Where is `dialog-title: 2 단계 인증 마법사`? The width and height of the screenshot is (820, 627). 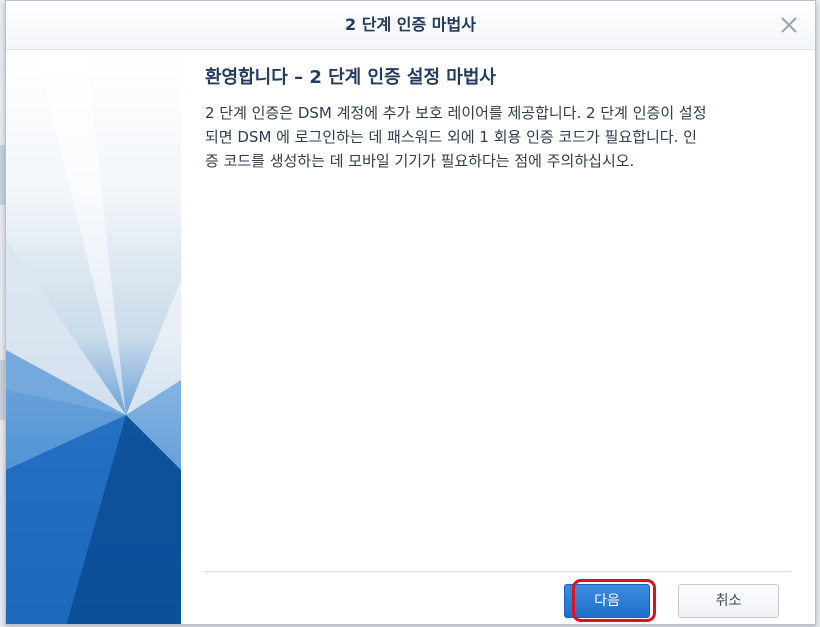
dialog-title: 2 단계 인증 마법사 is located at coordinates (410, 24).